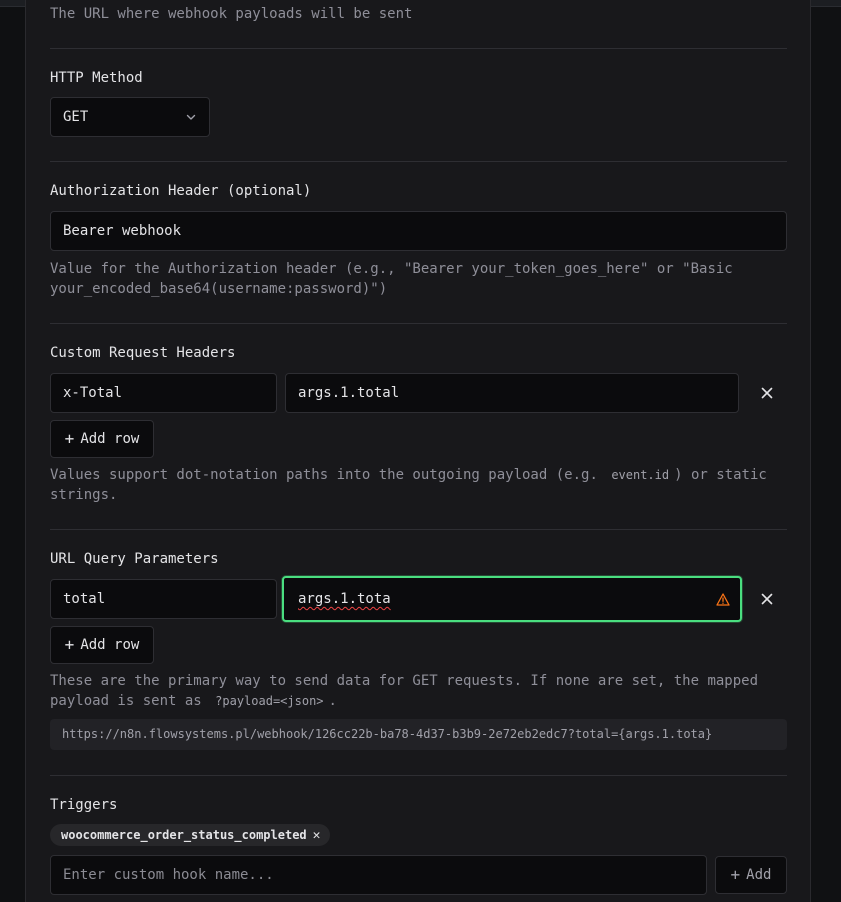 This screenshot has height=902, width=841. I want to click on remove-header-row-button, so click(767, 393).